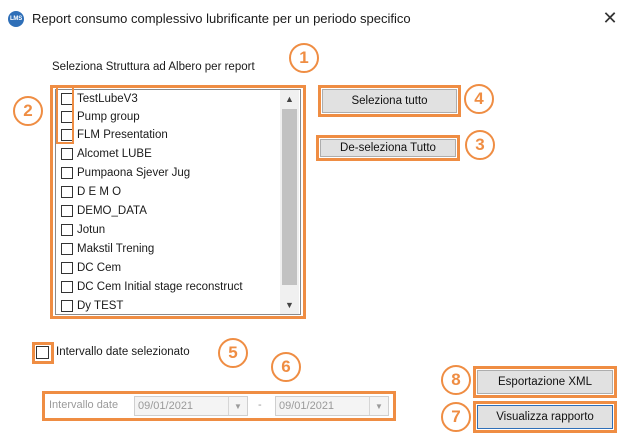 The width and height of the screenshot is (627, 439). What do you see at coordinates (108, 117) in the screenshot?
I see `tree-item-label: Pump group` at bounding box center [108, 117].